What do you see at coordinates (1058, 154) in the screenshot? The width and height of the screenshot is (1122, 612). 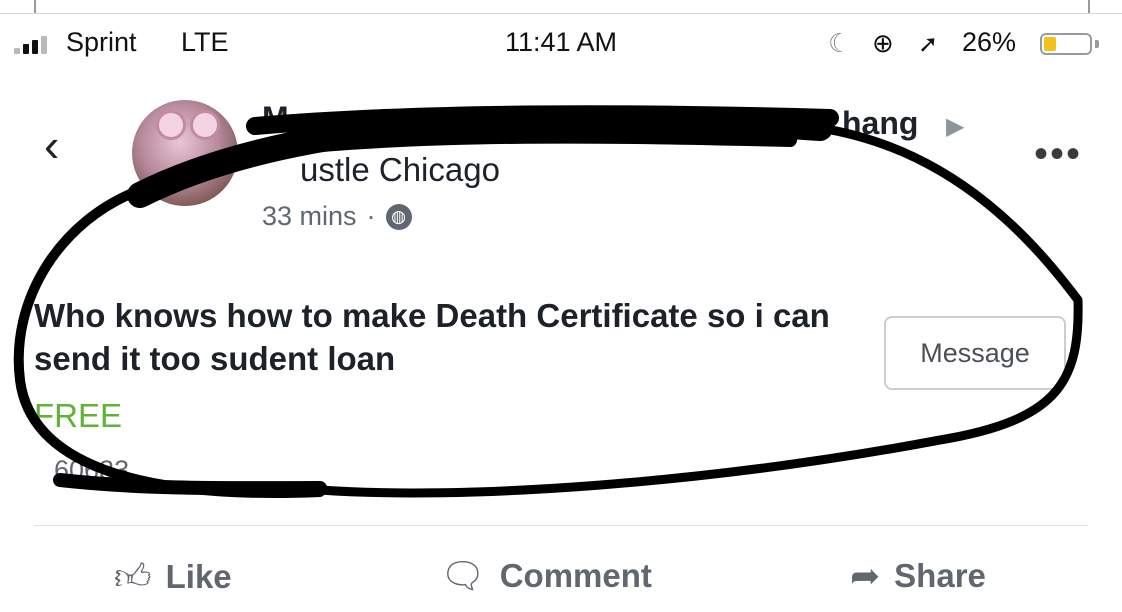 I see `more-options-icon: •••` at bounding box center [1058, 154].